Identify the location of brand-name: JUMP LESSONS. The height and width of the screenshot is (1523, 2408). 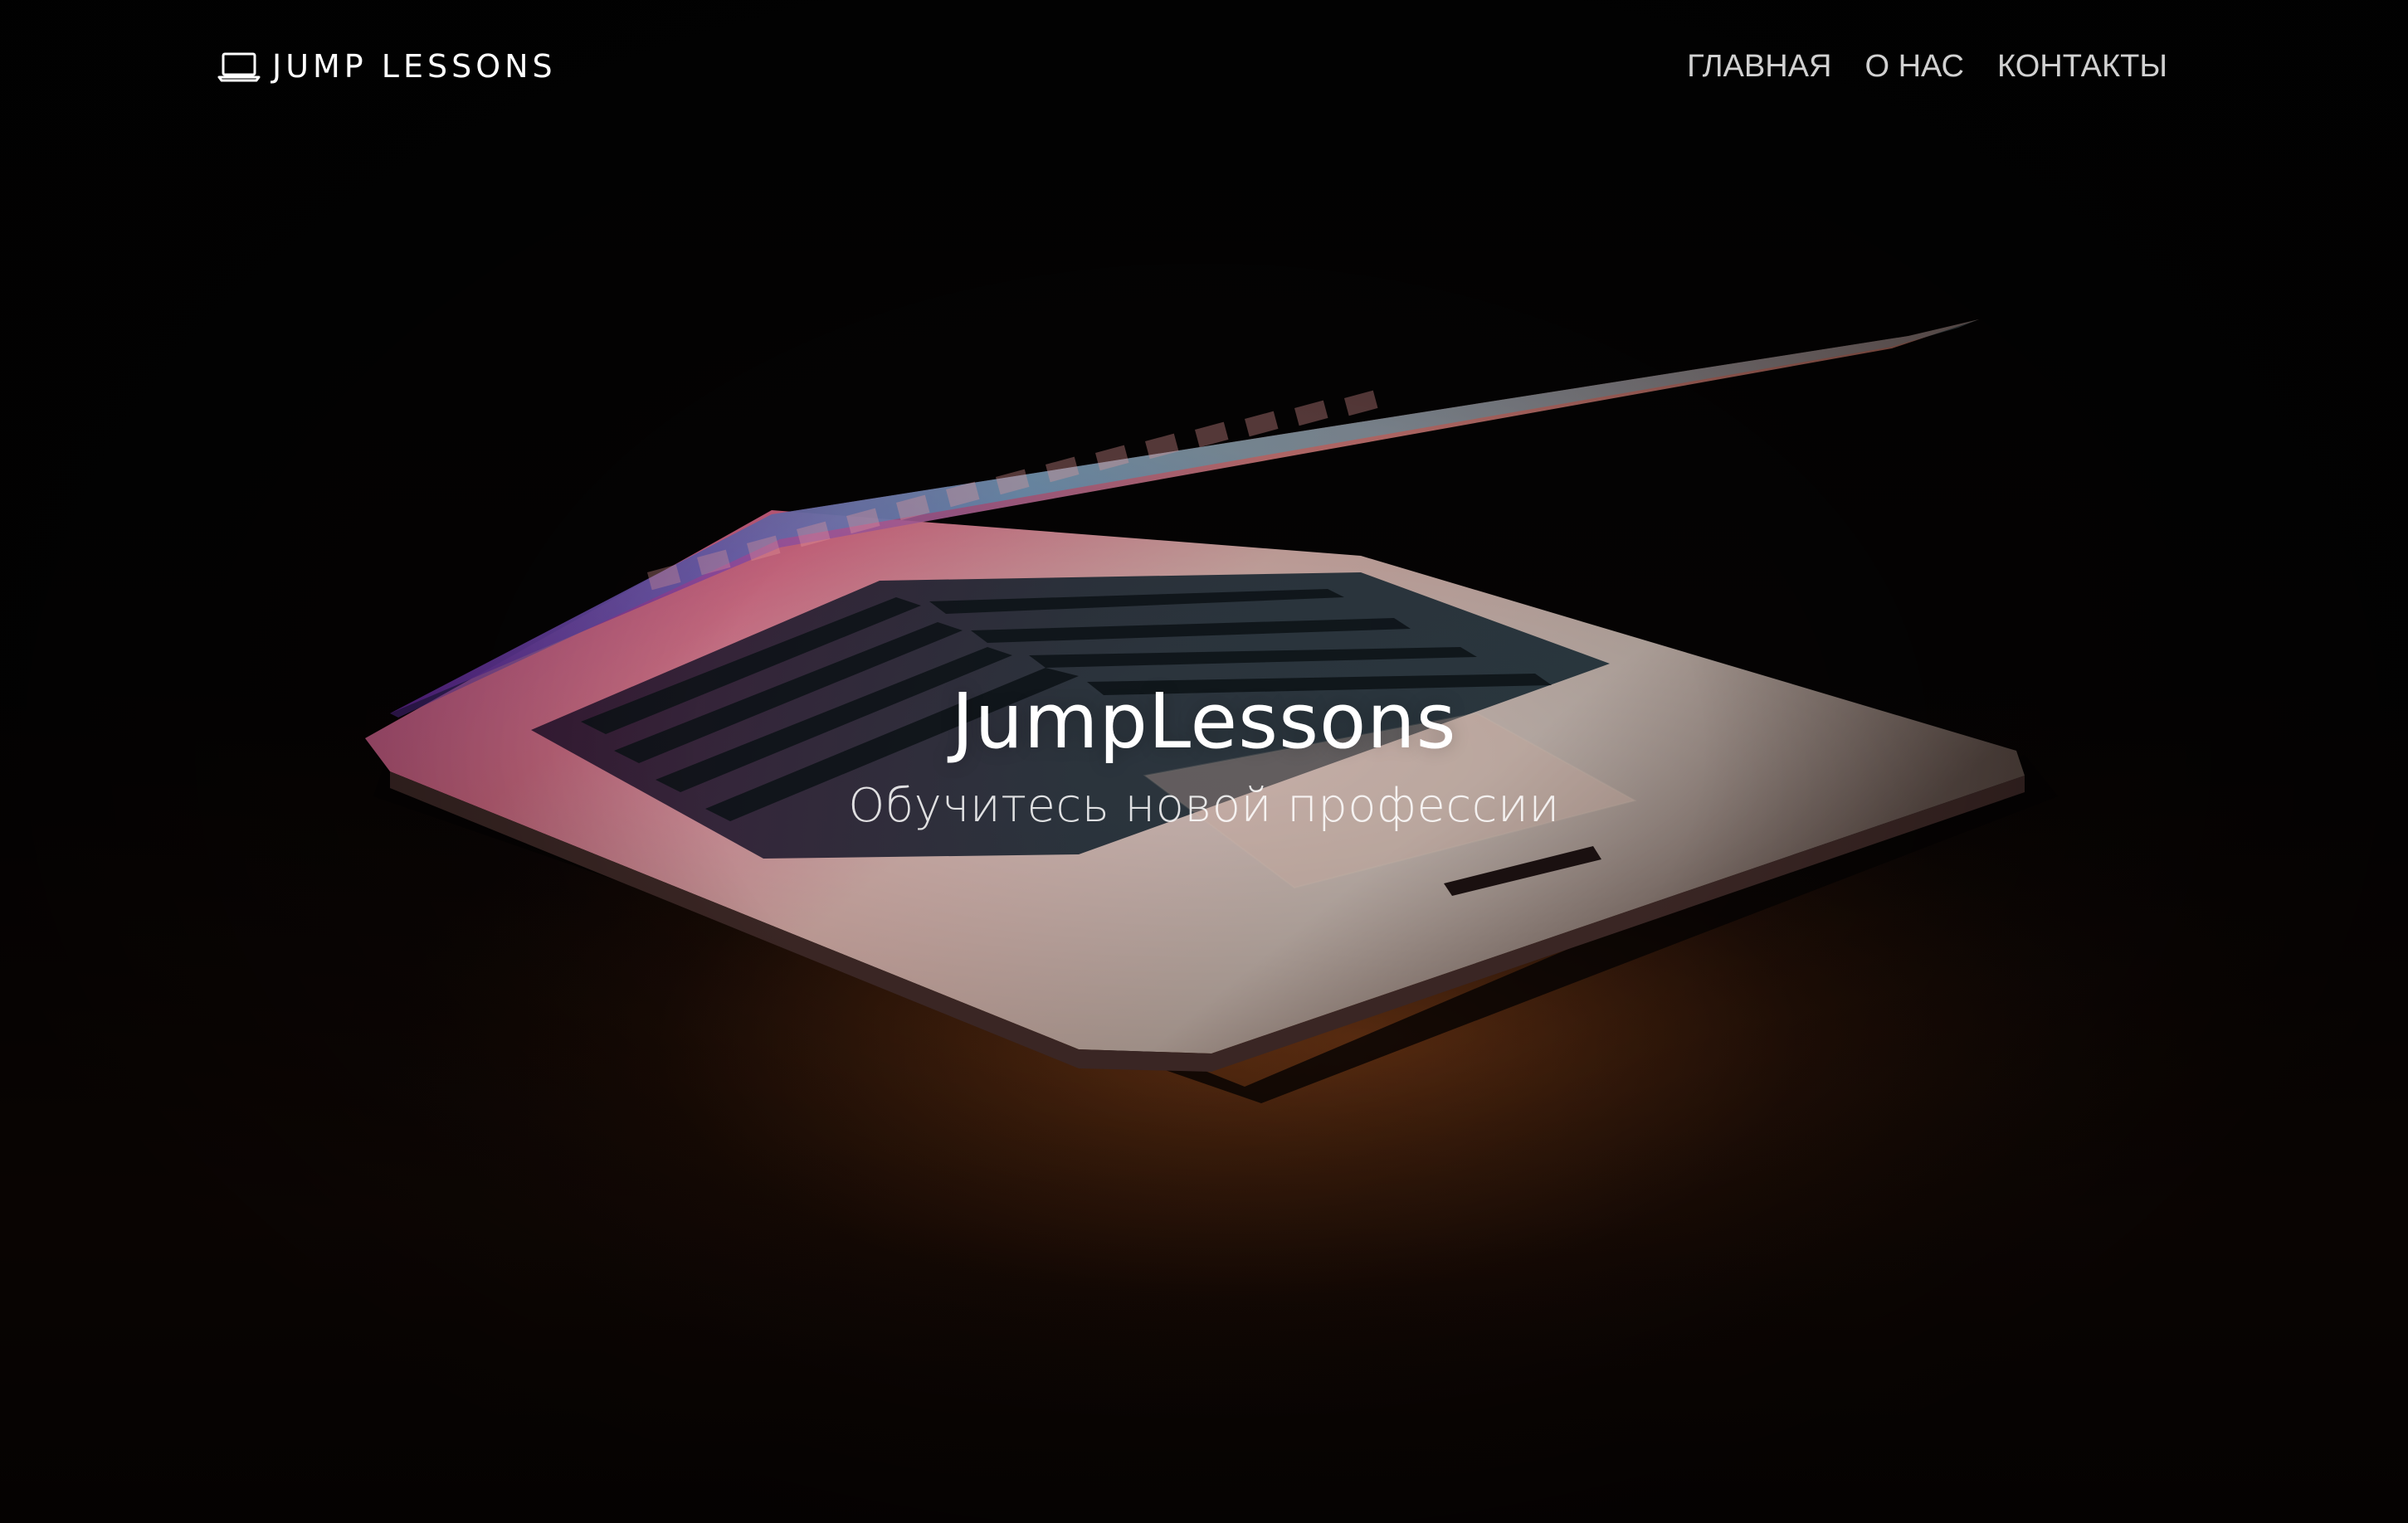
(414, 67).